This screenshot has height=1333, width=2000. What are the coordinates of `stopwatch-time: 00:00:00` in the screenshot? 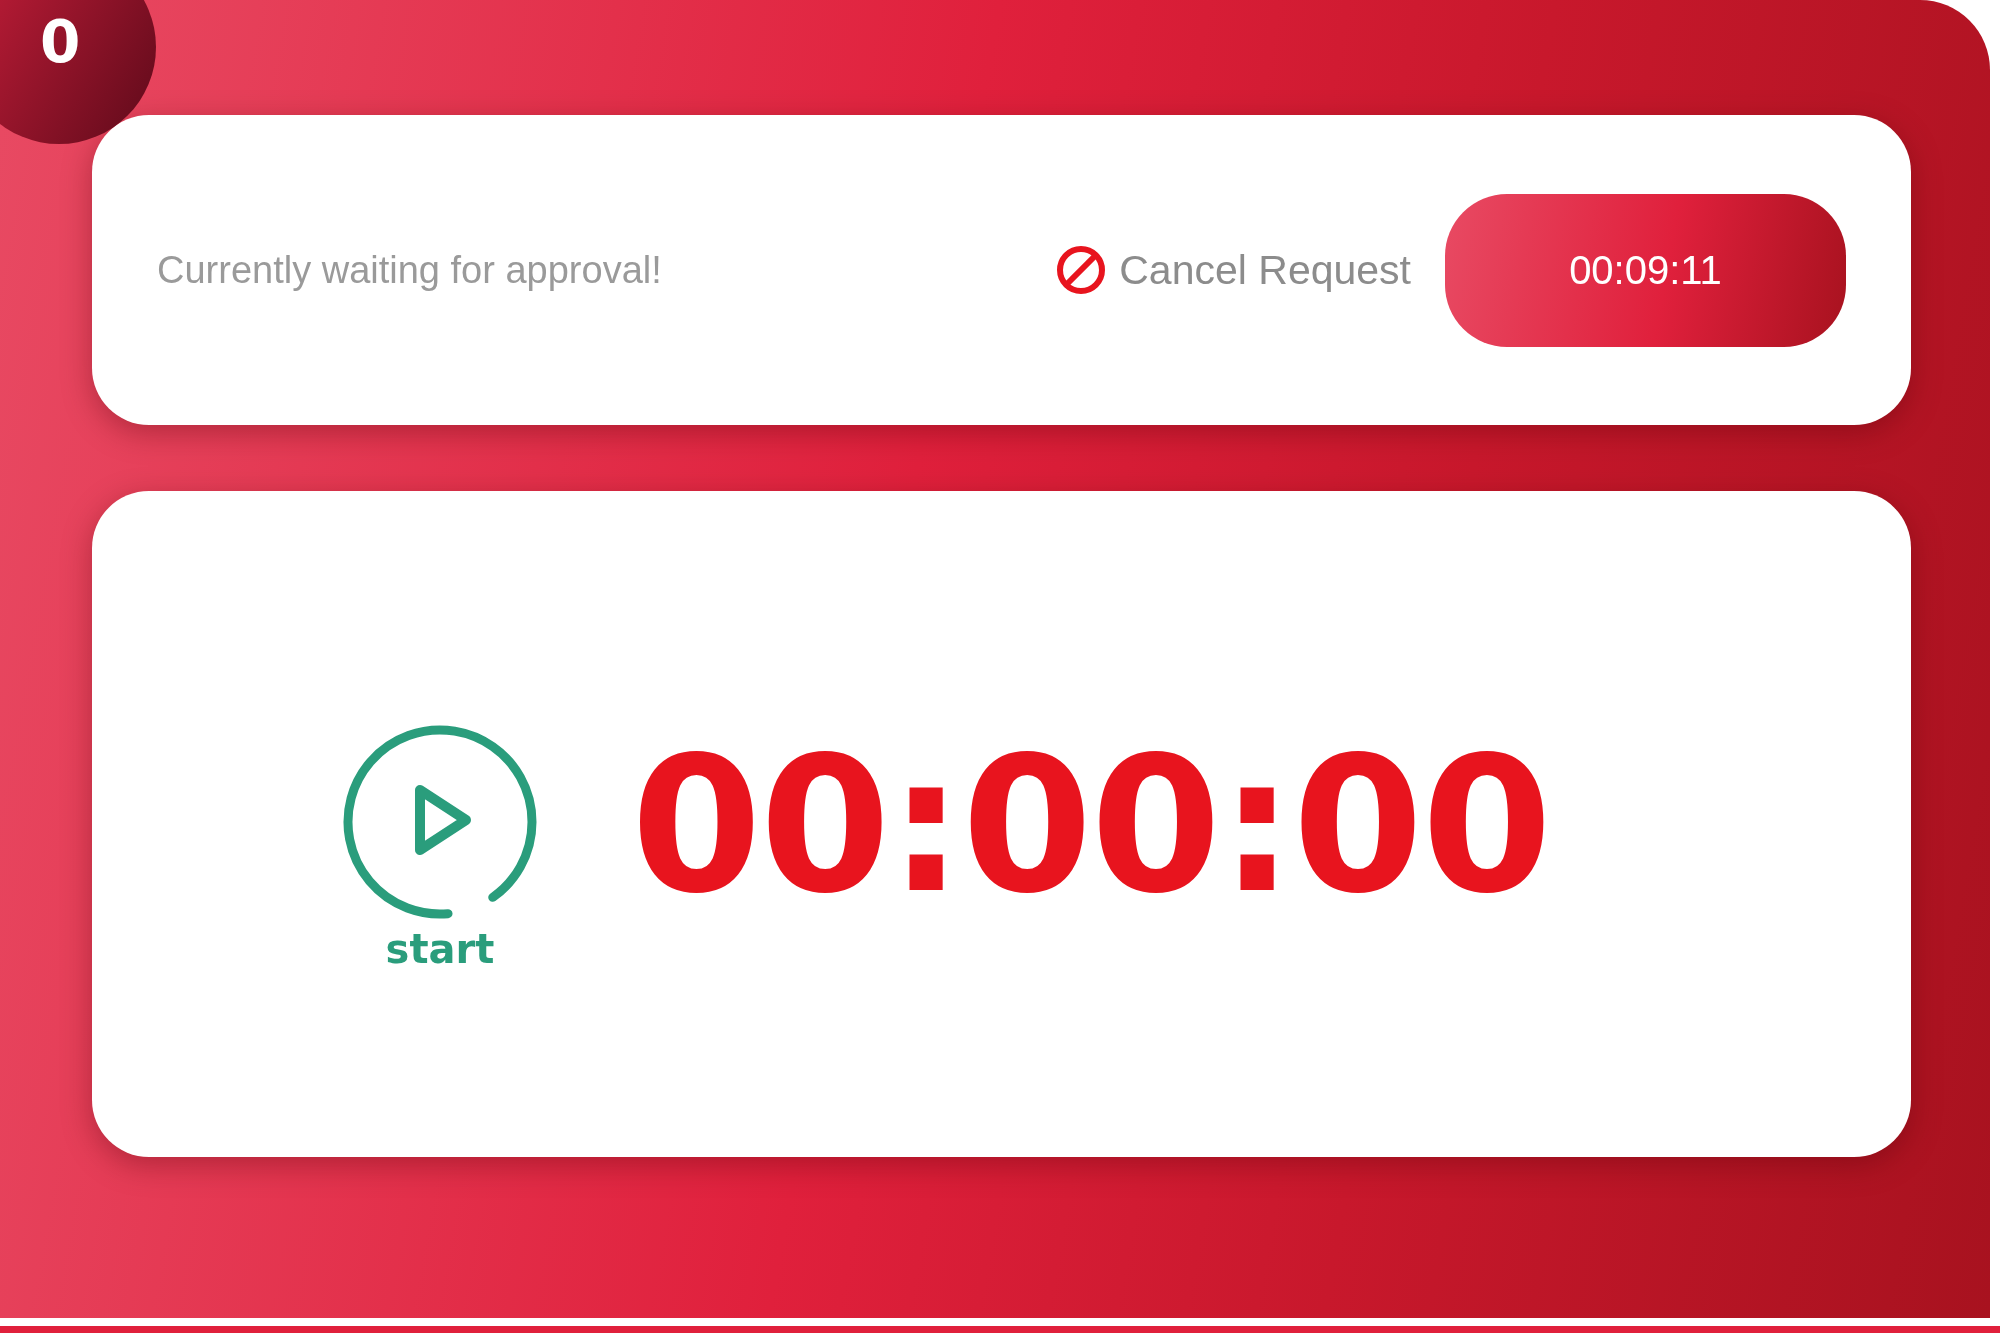 It's located at (1091, 824).